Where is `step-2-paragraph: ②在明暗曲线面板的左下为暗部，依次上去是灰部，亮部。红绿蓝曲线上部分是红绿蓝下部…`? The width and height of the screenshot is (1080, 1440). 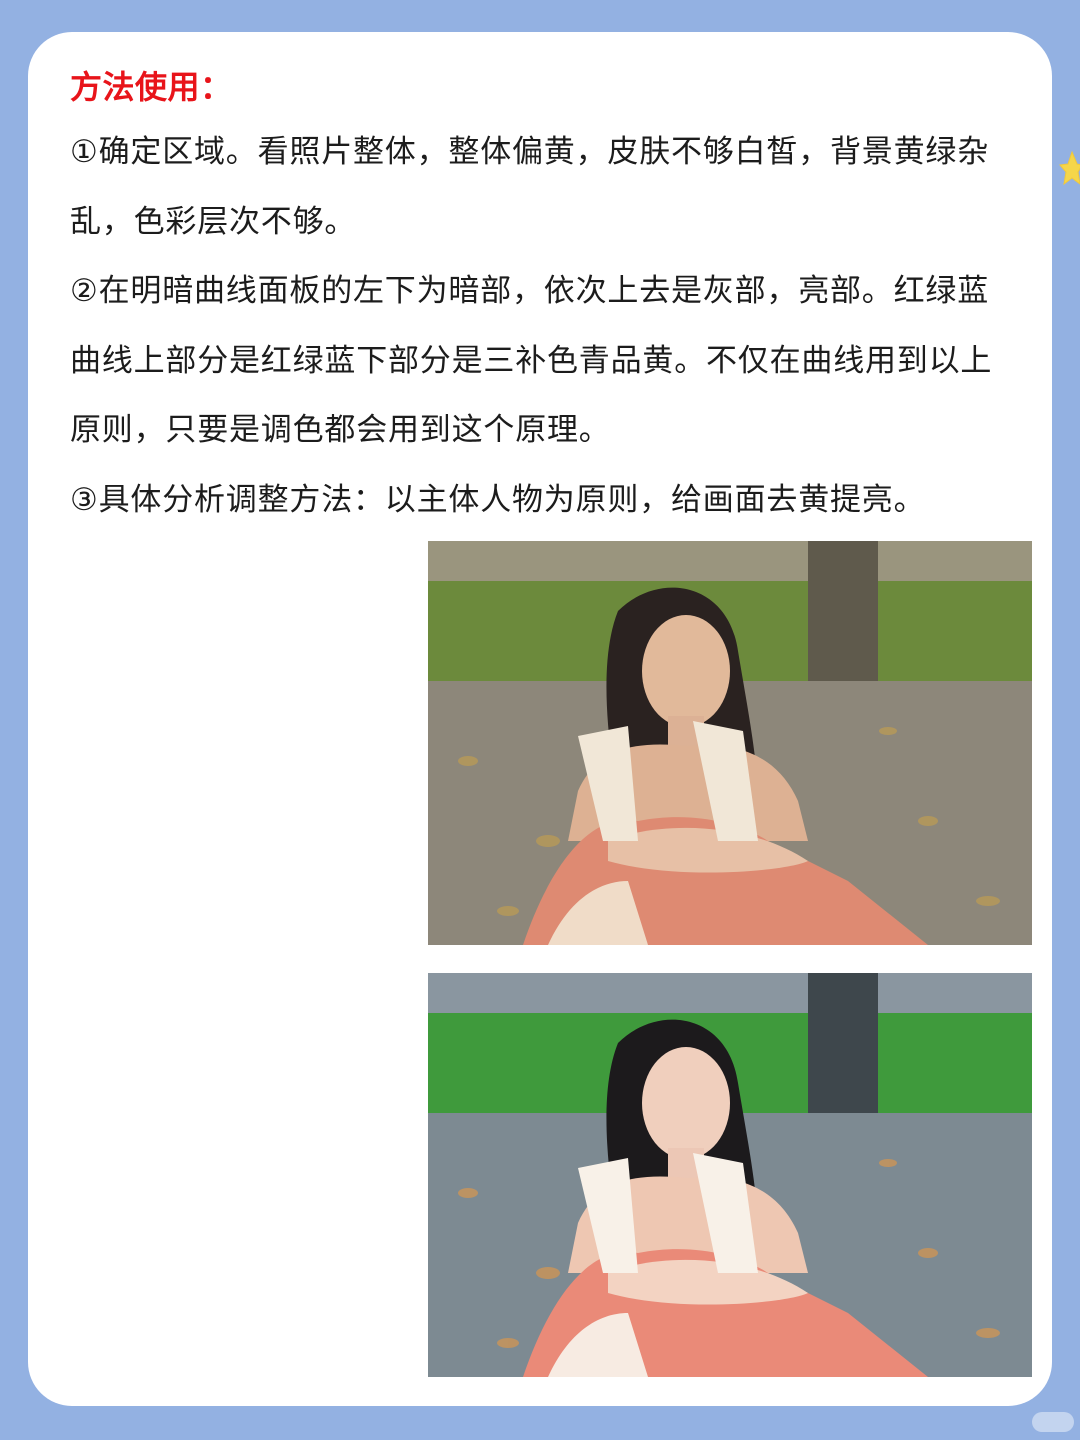
step-2-paragraph: ②在明暗曲线面板的左下为暗部，依次上去是灰部，亮部。红绿蓝曲线上部分是红绿蓝下部… is located at coordinates (531, 360).